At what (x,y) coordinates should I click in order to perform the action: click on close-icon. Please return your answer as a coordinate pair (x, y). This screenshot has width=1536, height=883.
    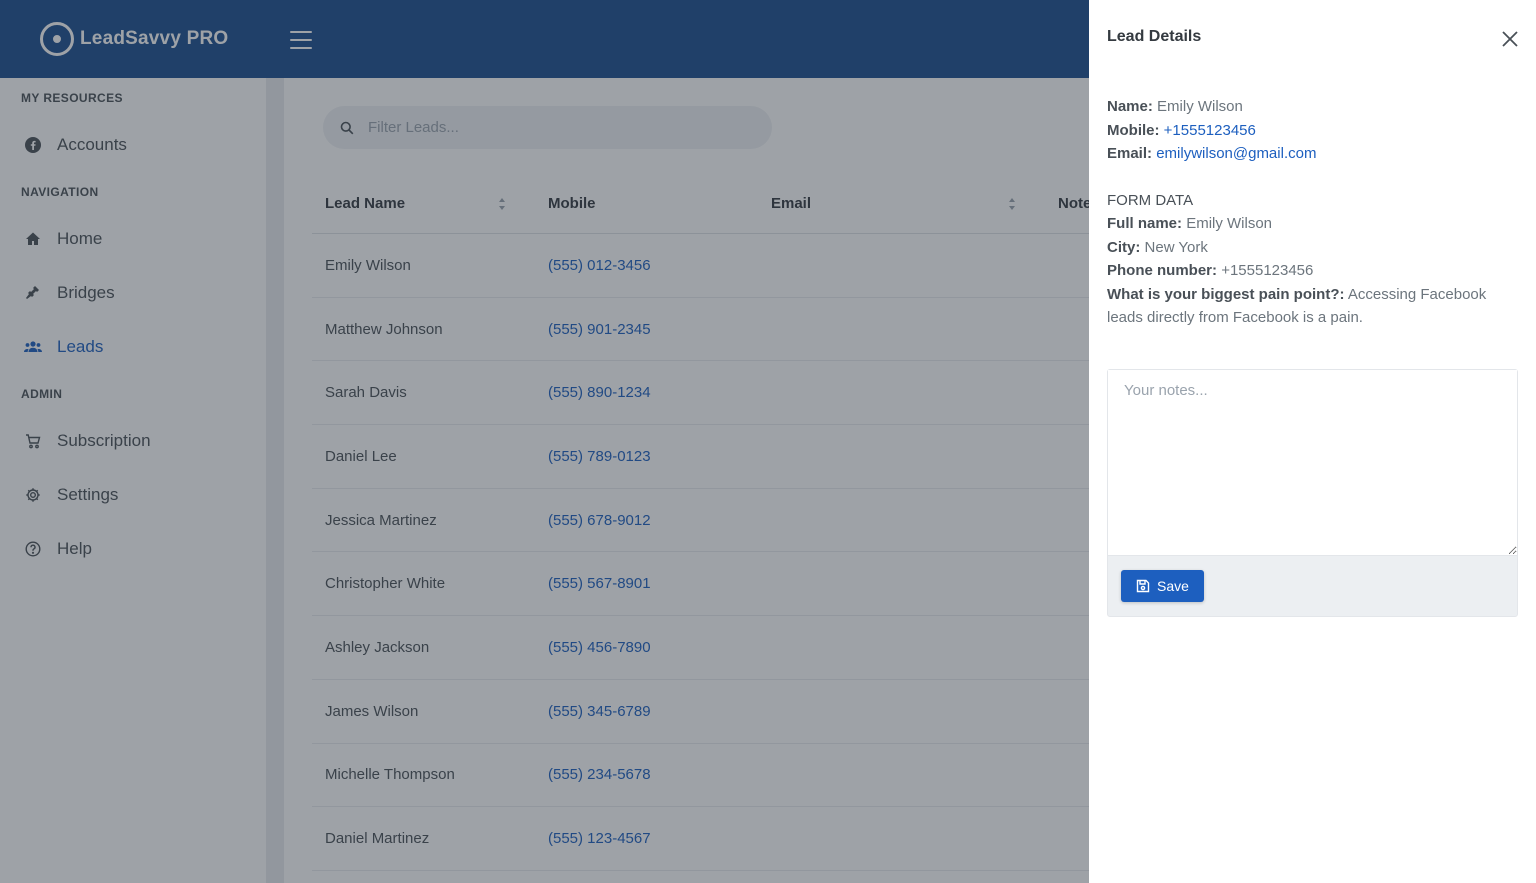
    Looking at the image, I should click on (1510, 39).